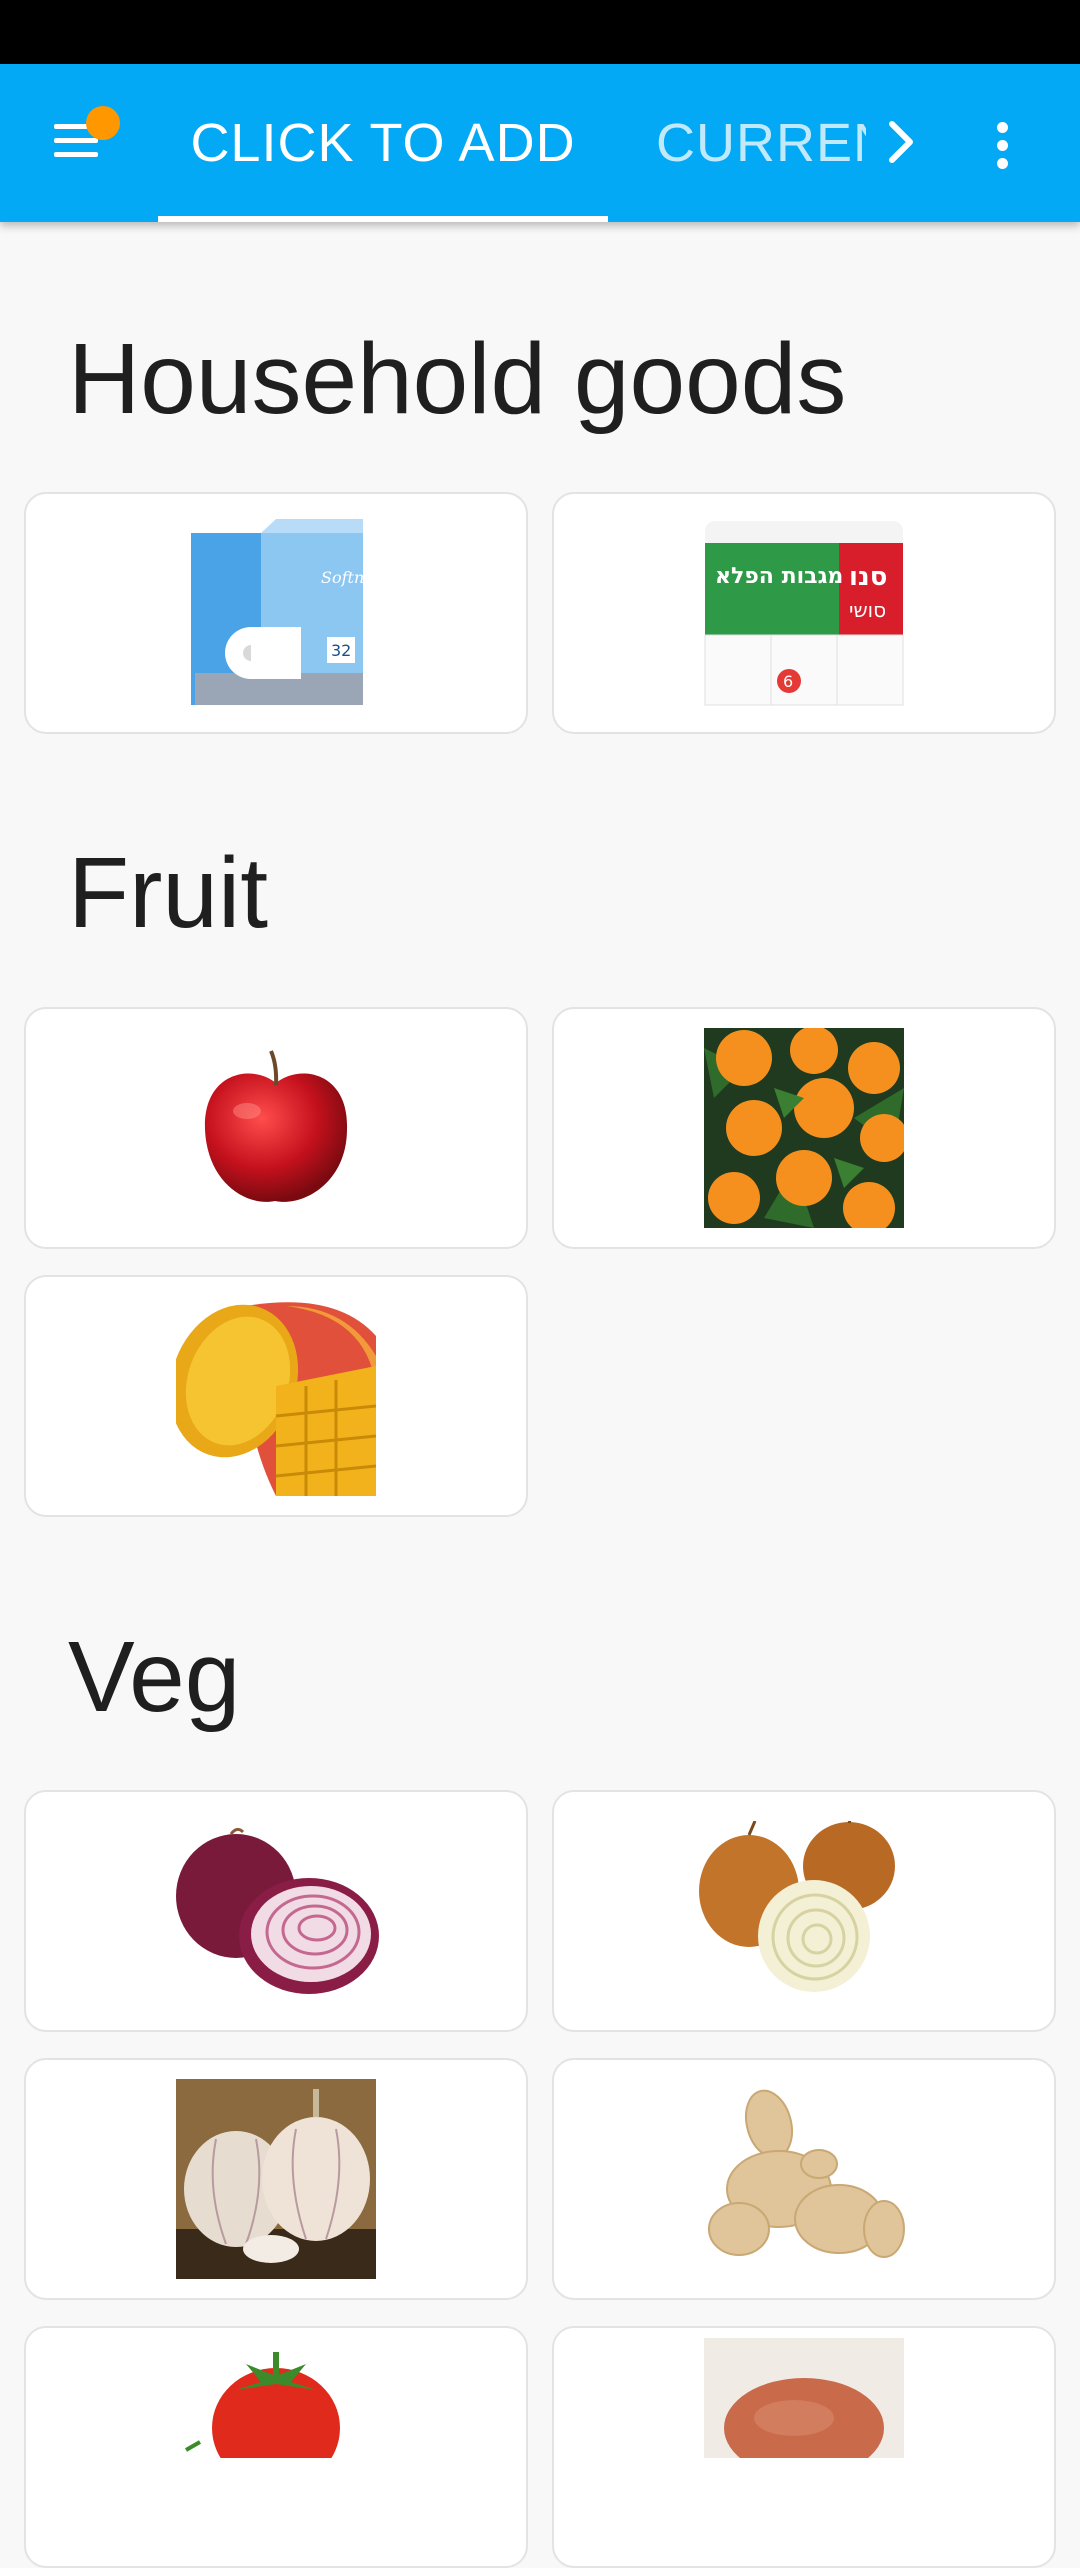 This screenshot has width=1080, height=2568. What do you see at coordinates (806, 2173) in the screenshot?
I see `ginger-image` at bounding box center [806, 2173].